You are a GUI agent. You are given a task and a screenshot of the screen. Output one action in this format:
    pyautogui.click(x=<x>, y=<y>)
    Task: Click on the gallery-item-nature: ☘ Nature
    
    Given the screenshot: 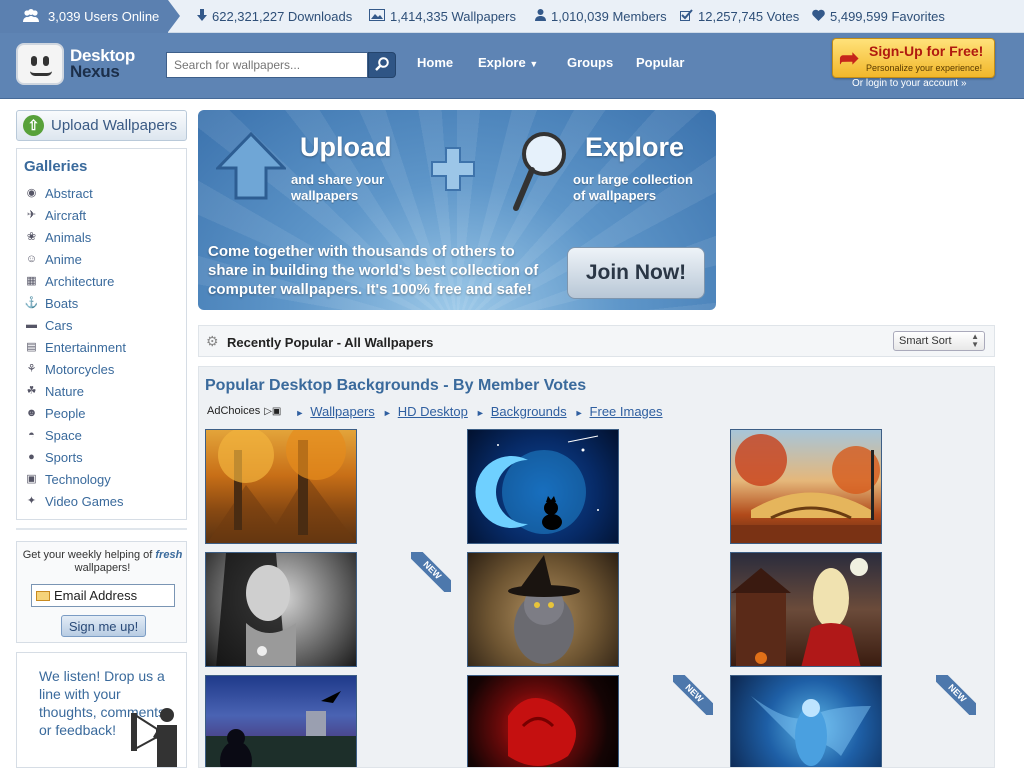 What is the action you would take?
    pyautogui.click(x=75, y=391)
    